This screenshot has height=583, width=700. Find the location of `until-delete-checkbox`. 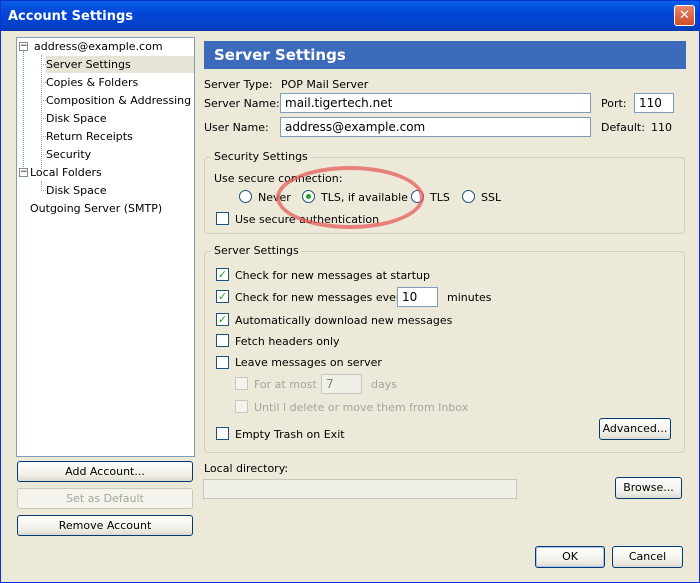

until-delete-checkbox is located at coordinates (241, 406).